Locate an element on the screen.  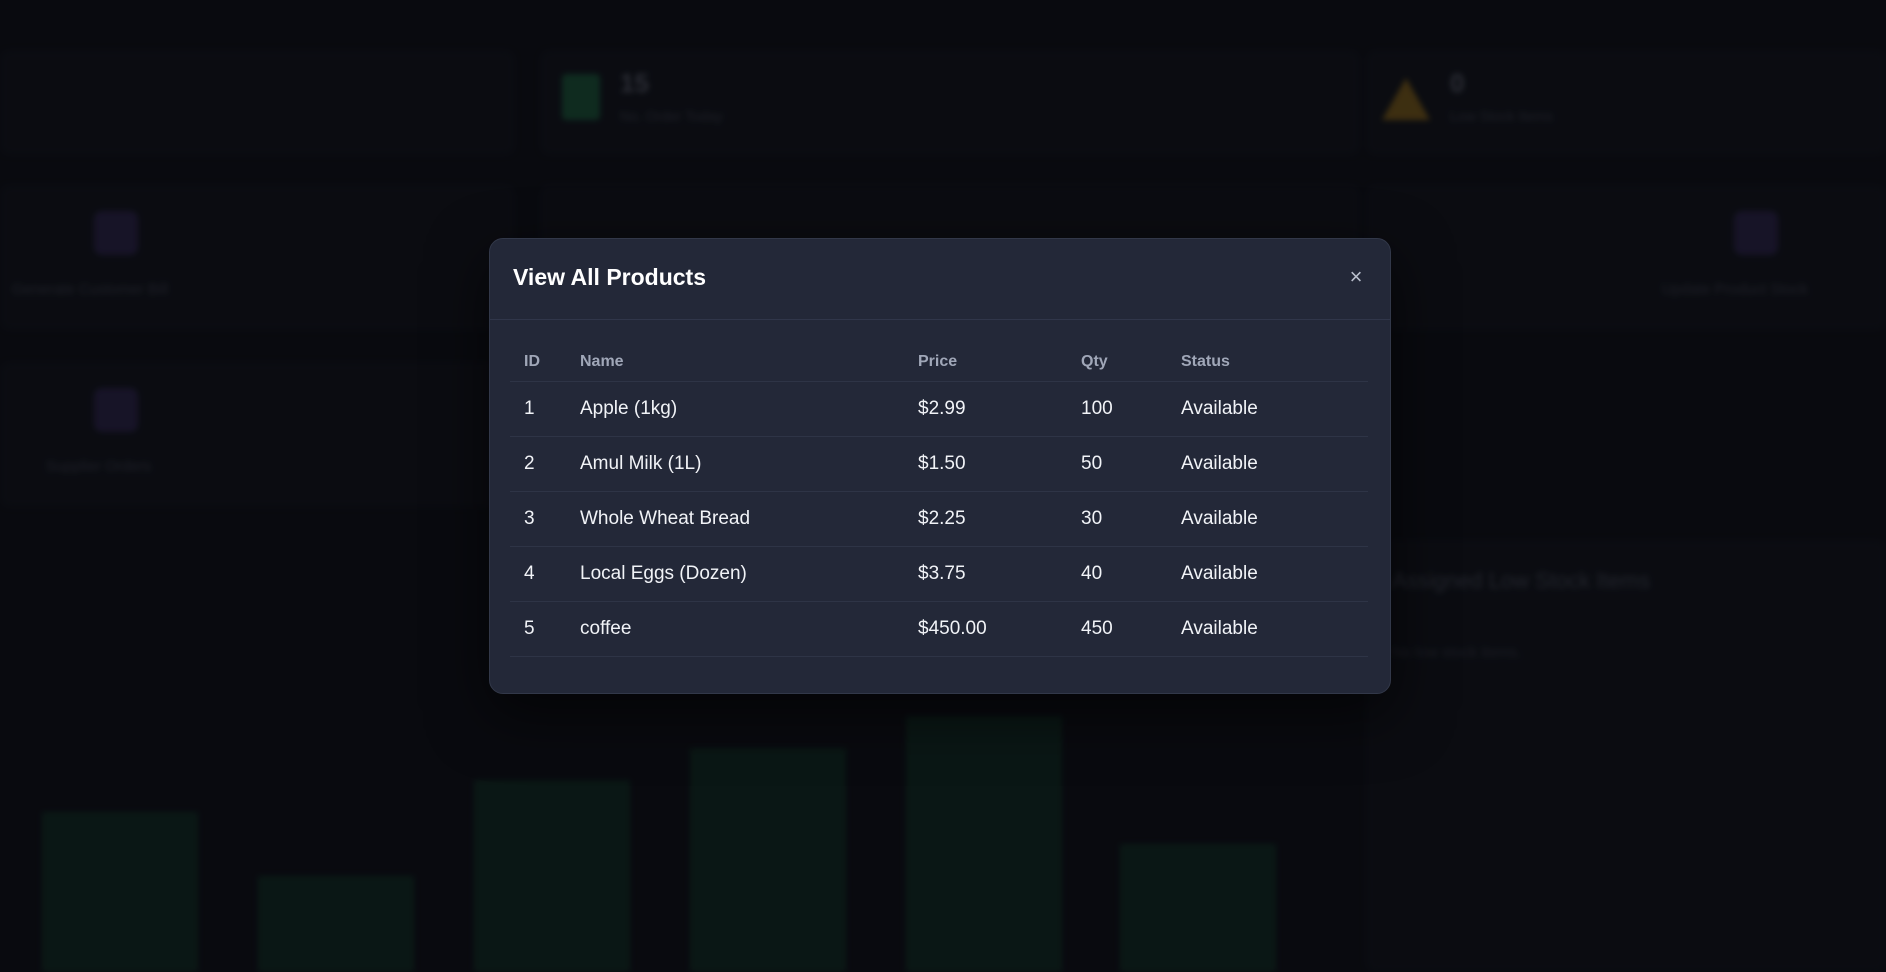
modal-header: View All Products × is located at coordinates (940, 279).